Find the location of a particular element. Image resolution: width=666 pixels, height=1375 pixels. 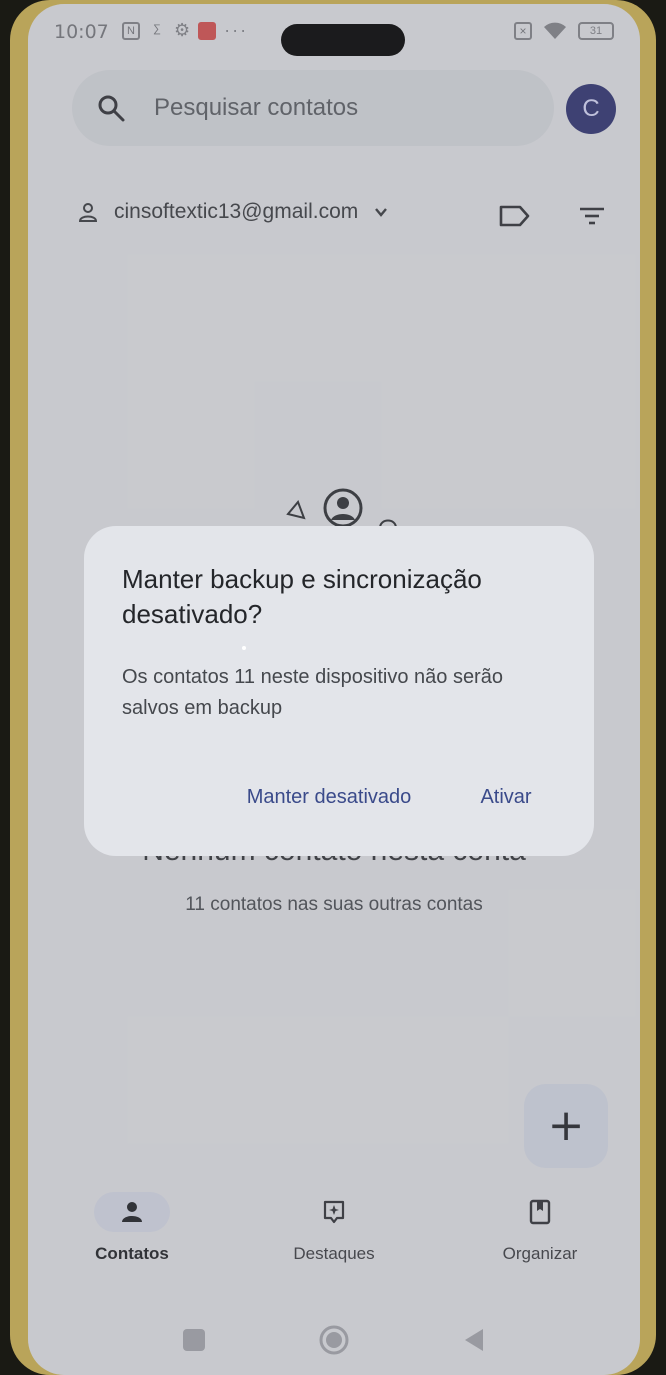

dialog-dot is located at coordinates (244, 648).